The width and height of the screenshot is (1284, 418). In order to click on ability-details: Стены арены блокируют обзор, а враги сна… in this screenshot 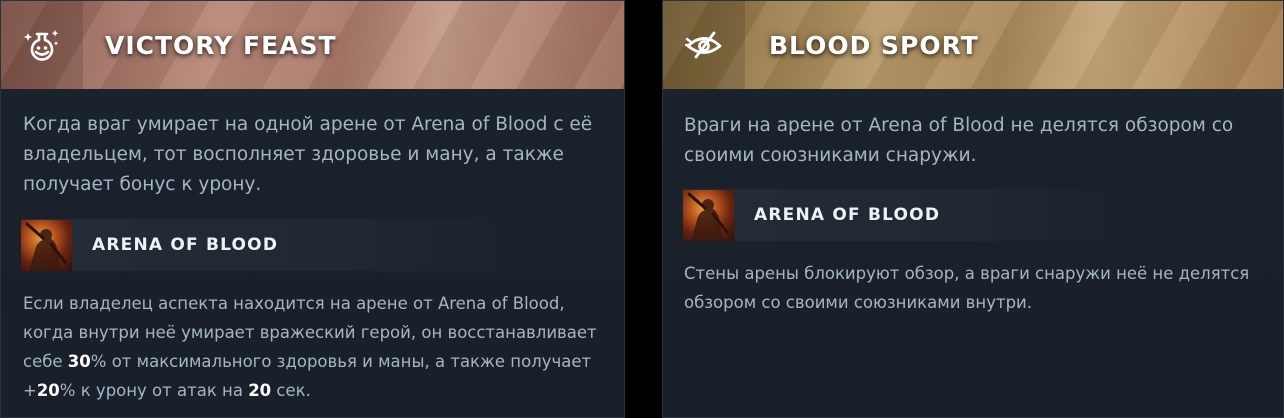, I will do `click(967, 288)`.